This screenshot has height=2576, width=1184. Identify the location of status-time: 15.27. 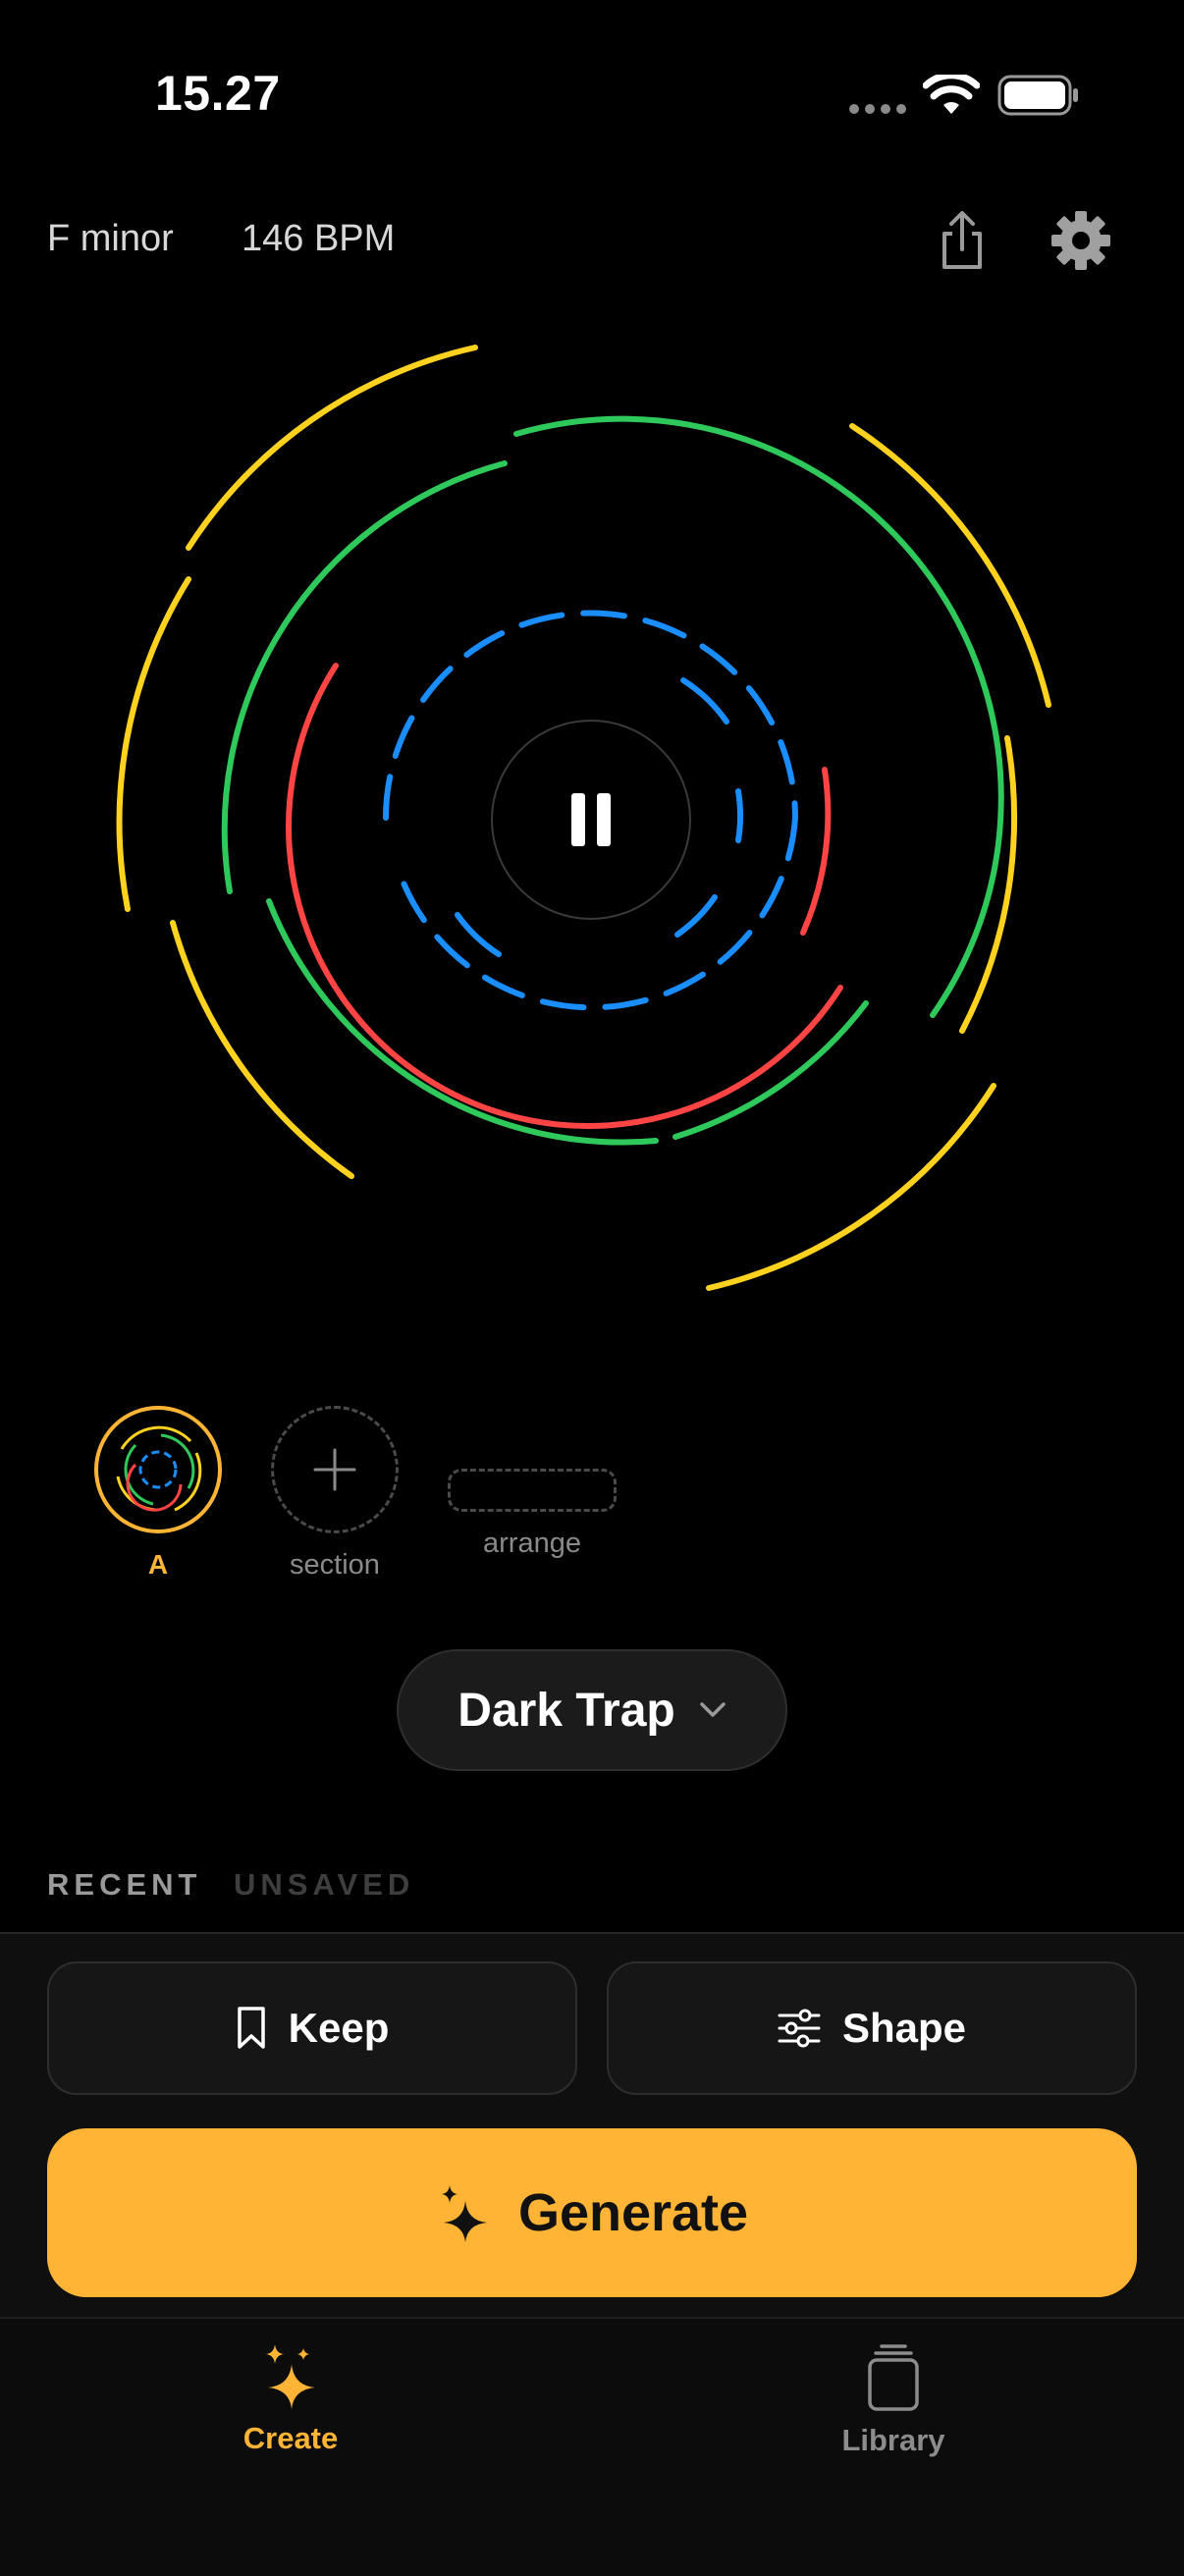
(218, 93).